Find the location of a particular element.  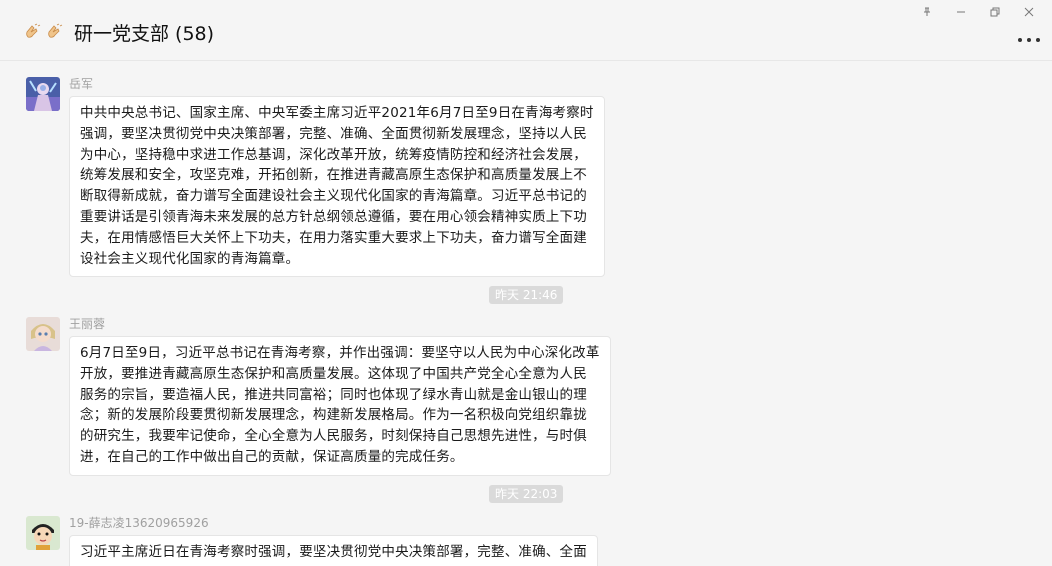

chat-header: 研一党支部 (58) is located at coordinates (526, 30).